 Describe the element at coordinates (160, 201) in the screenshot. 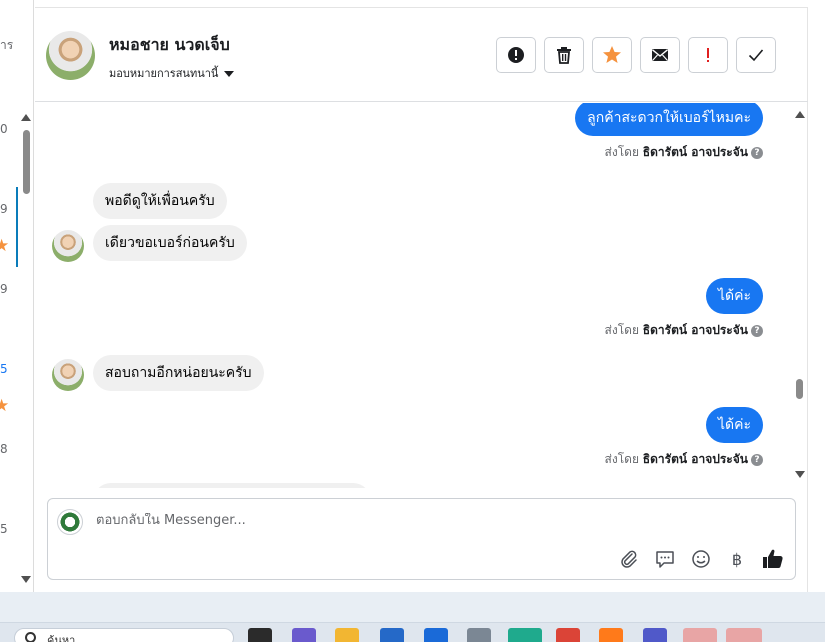

I see `message-bubble-incoming: พอดีดูให้เพื่อนครับ` at that location.